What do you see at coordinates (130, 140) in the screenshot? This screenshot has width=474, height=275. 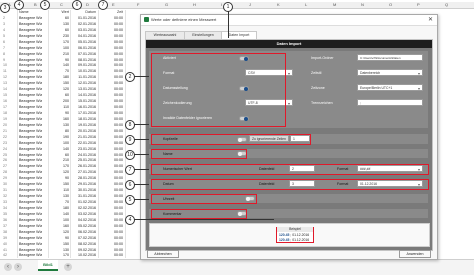 I see `callout-9: 9` at bounding box center [130, 140].